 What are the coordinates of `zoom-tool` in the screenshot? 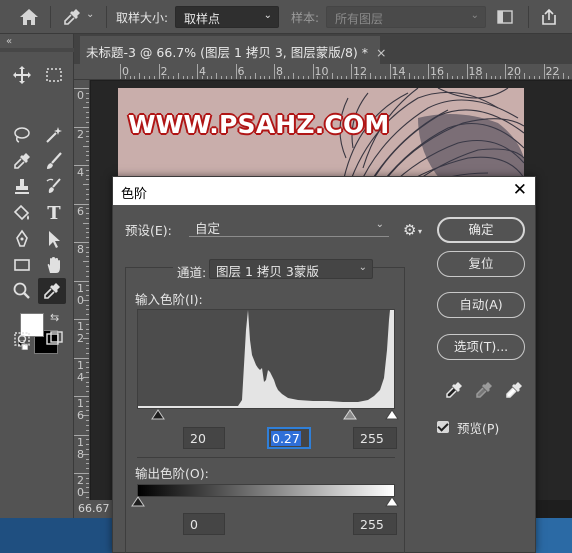 It's located at (22, 291).